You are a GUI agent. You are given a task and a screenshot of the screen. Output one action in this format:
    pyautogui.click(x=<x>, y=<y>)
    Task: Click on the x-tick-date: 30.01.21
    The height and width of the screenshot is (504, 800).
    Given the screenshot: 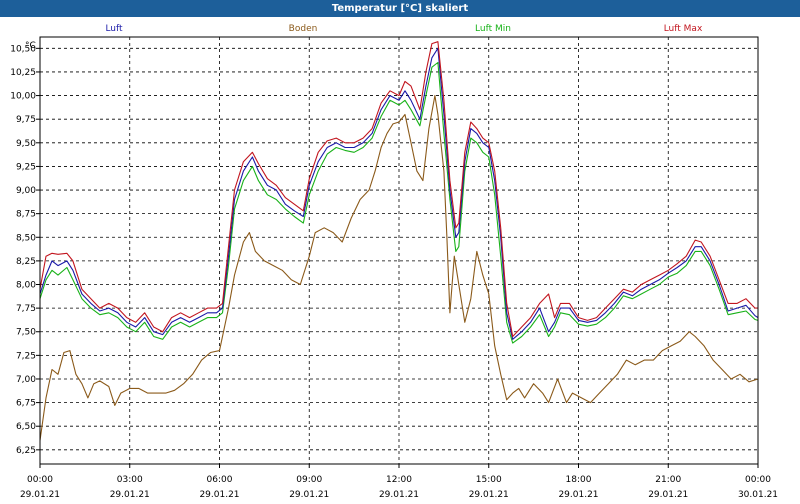 What is the action you would take?
    pyautogui.click(x=758, y=495)
    